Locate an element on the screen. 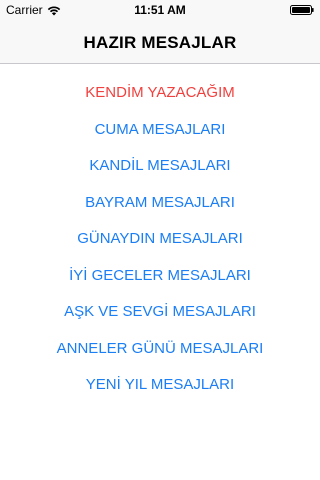 The height and width of the screenshot is (480, 320). menu-item: AŞK VE SEVGİ MESAJLARI is located at coordinates (160, 312).